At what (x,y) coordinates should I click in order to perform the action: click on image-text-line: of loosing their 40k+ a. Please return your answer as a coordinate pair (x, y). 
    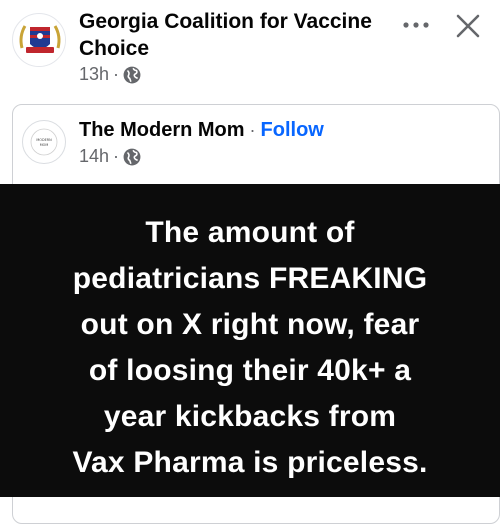
    Looking at the image, I should click on (250, 370).